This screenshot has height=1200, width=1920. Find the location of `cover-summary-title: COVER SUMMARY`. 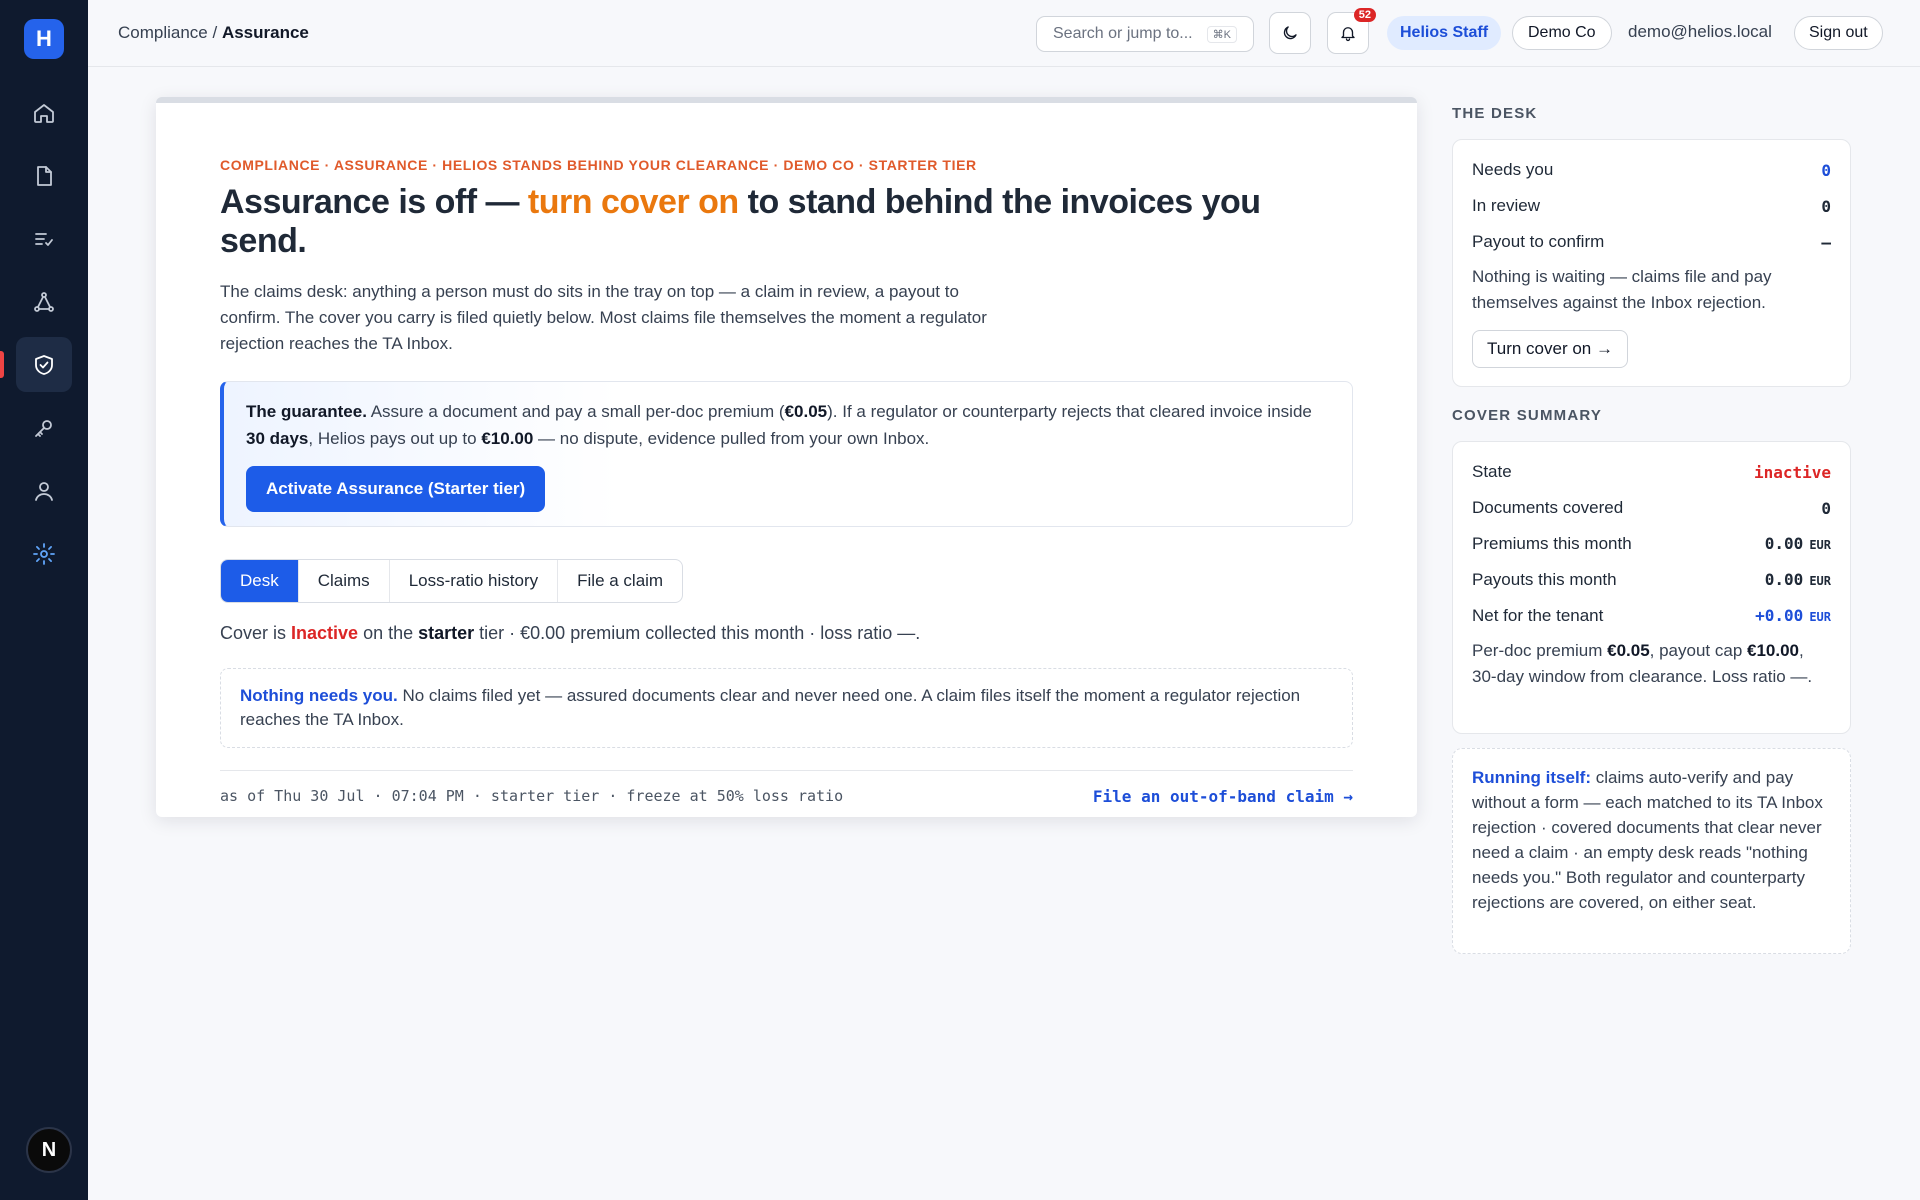

cover-summary-title: COVER SUMMARY is located at coordinates (1527, 415).